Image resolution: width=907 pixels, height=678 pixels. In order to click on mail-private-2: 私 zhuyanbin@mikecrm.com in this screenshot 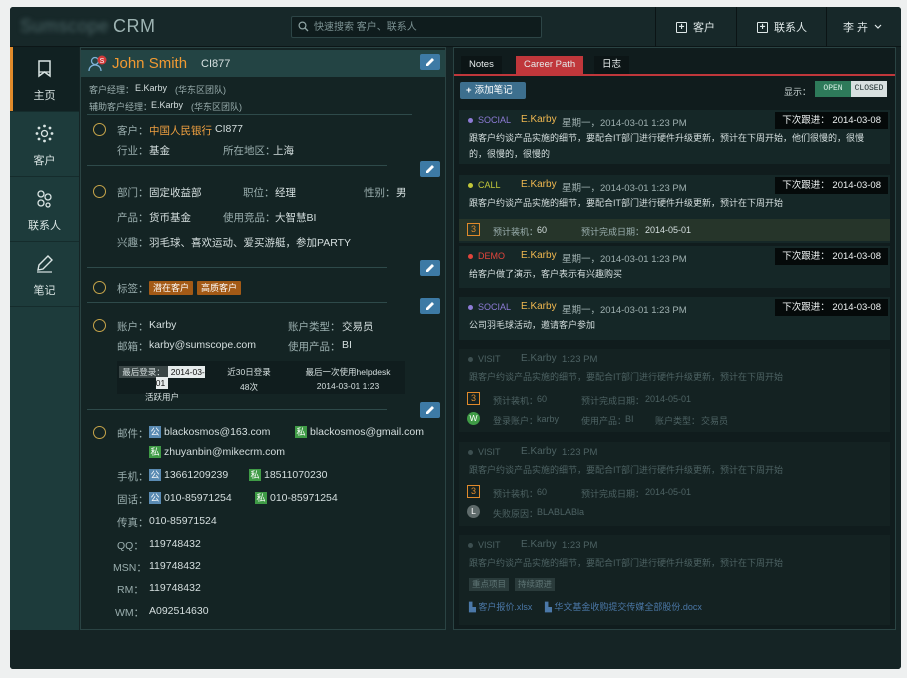, I will do `click(217, 452)`.